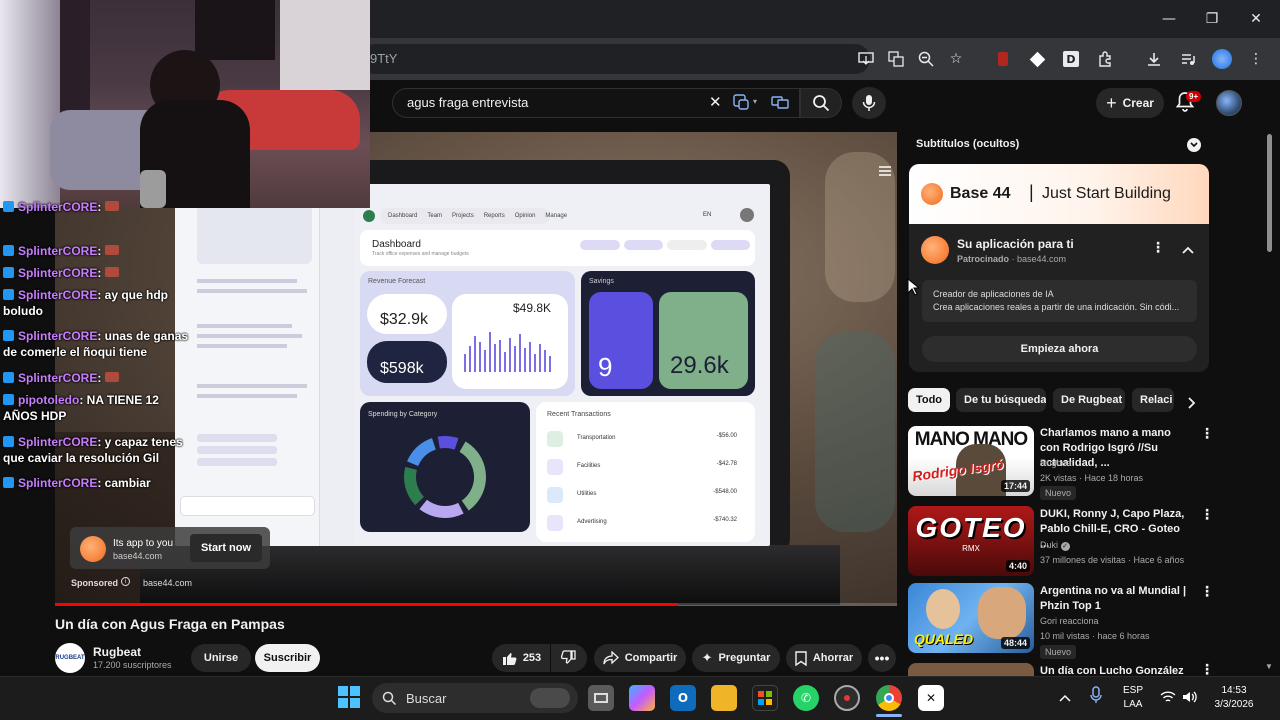  Describe the element at coordinates (971, 541) in the screenshot. I see `recommendation-thumbnail: GOTEO RMX 4:40` at that location.